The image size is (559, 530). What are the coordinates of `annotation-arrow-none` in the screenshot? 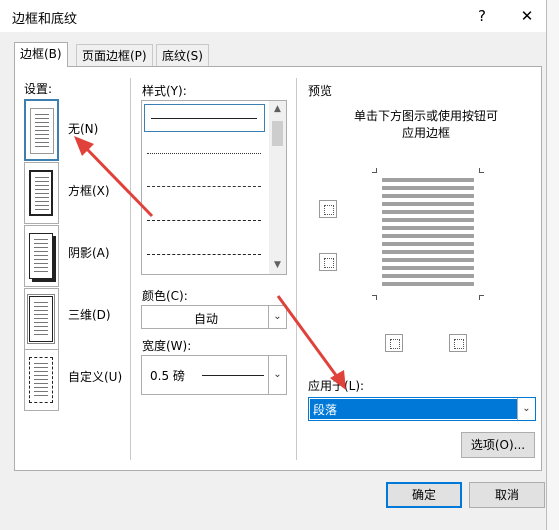 It's located at (118, 181).